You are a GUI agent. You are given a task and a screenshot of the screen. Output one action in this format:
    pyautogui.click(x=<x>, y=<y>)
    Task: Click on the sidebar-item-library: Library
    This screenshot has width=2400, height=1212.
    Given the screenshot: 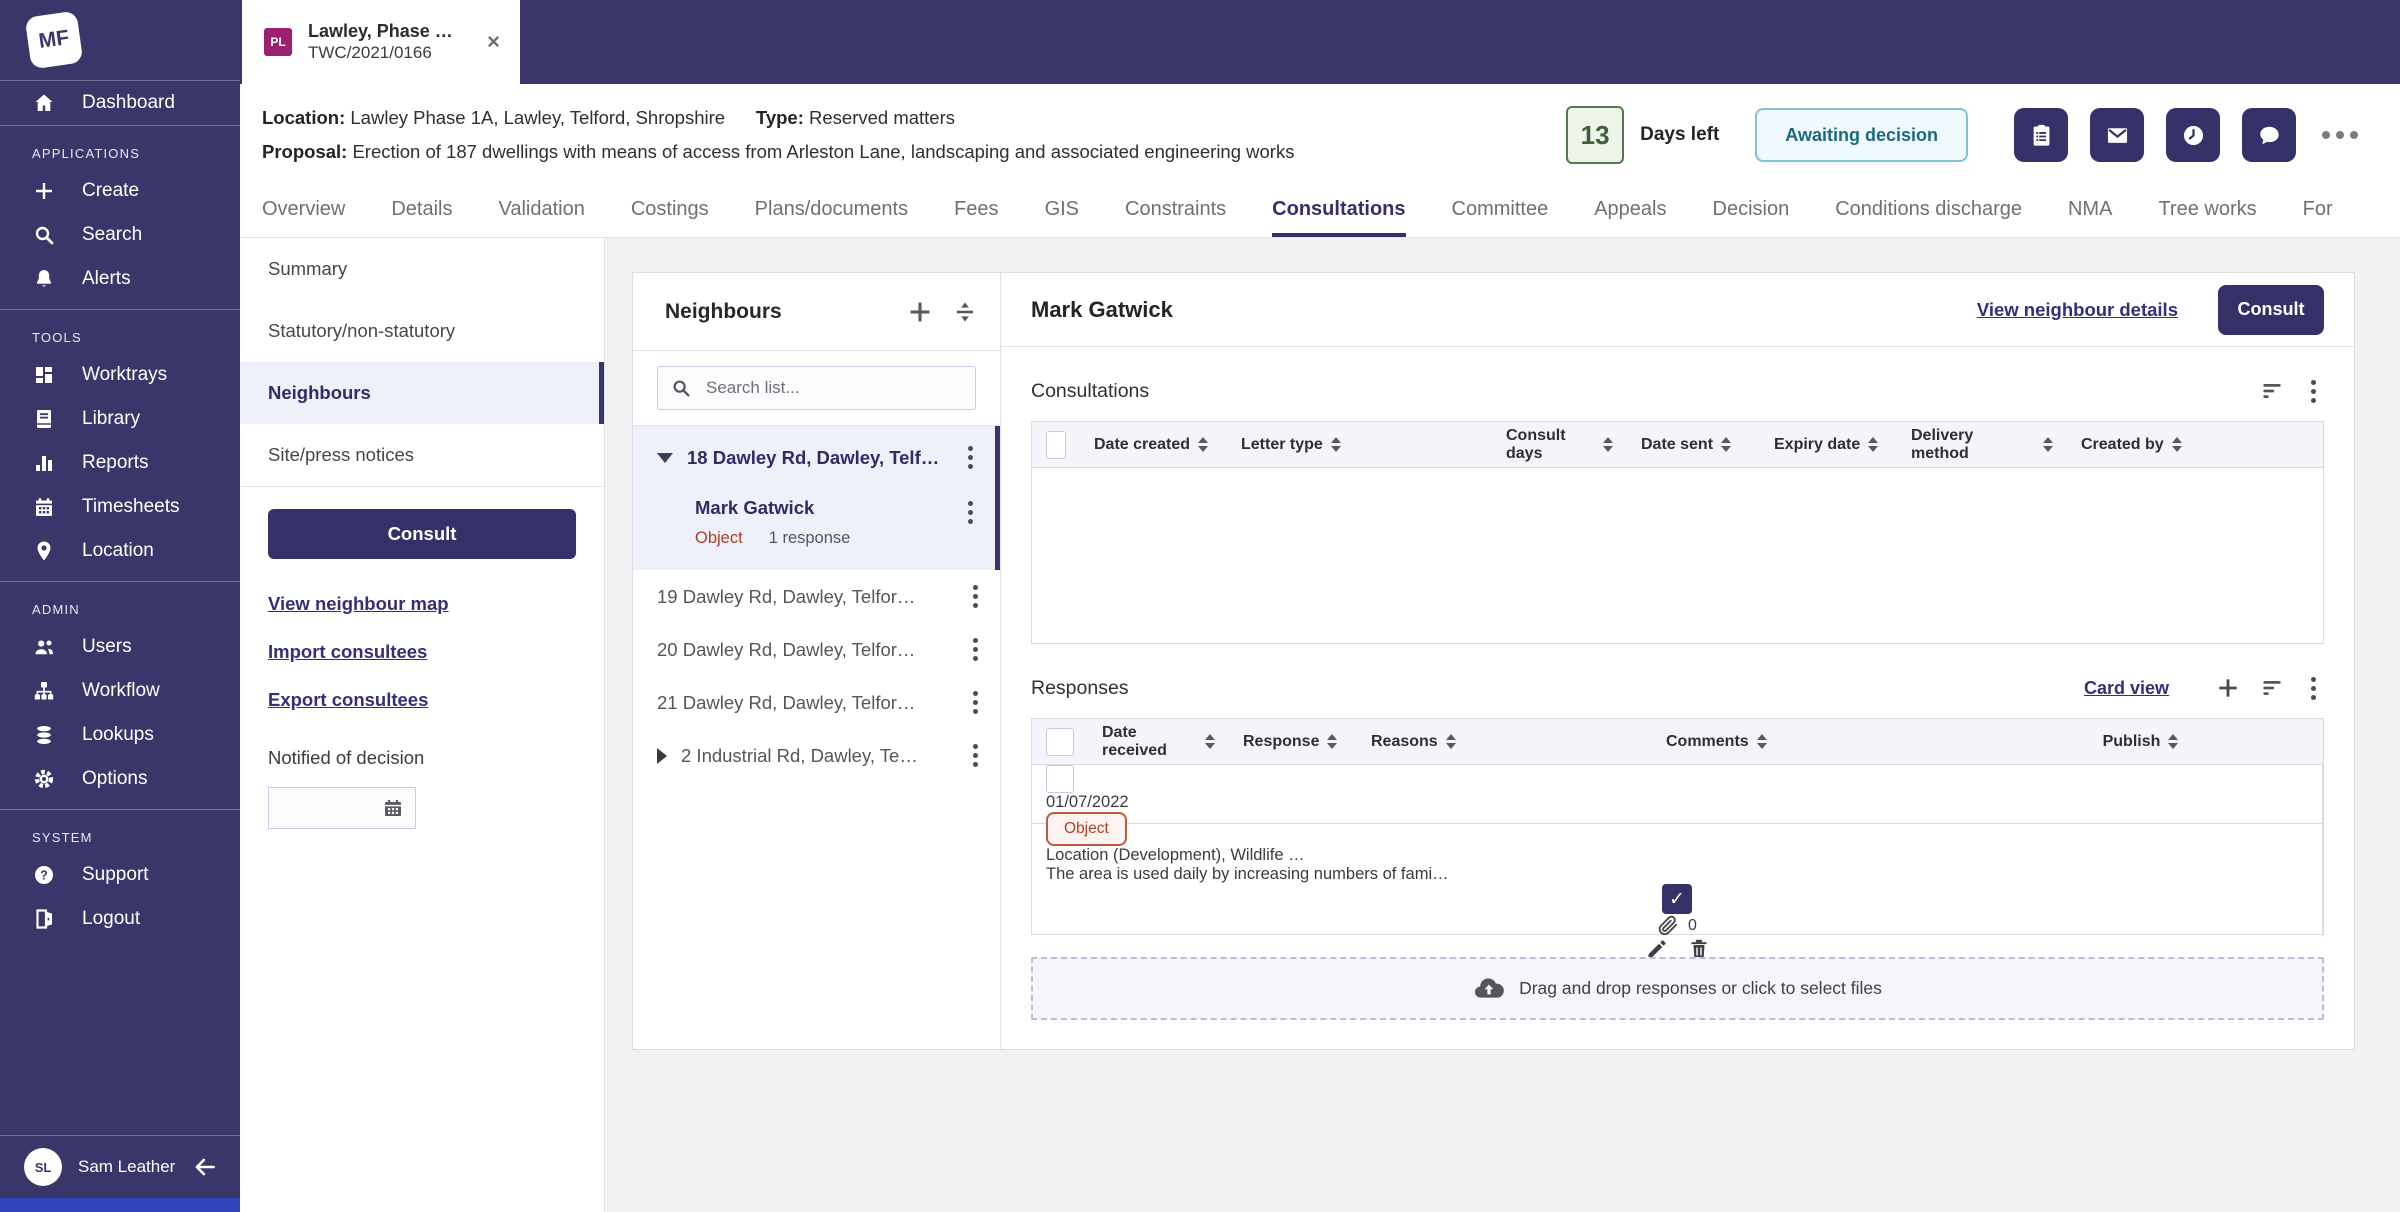 What is the action you would take?
    pyautogui.click(x=120, y=419)
    